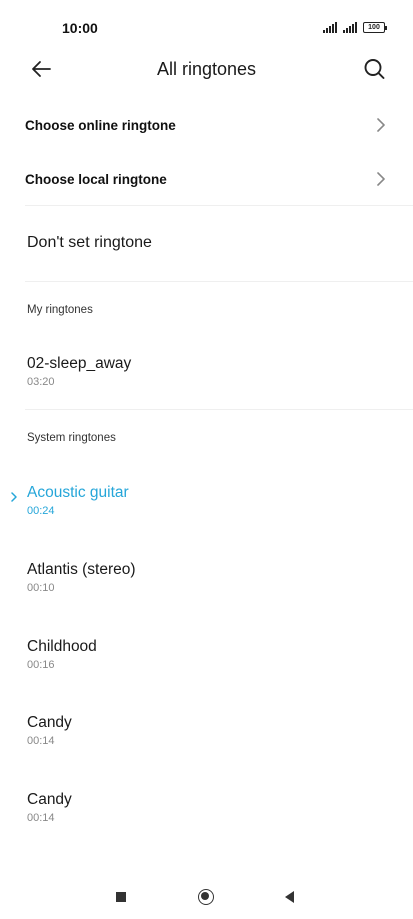 The height and width of the screenshot is (919, 413). What do you see at coordinates (41, 382) in the screenshot?
I see `ringtone-duration: 03:20` at bounding box center [41, 382].